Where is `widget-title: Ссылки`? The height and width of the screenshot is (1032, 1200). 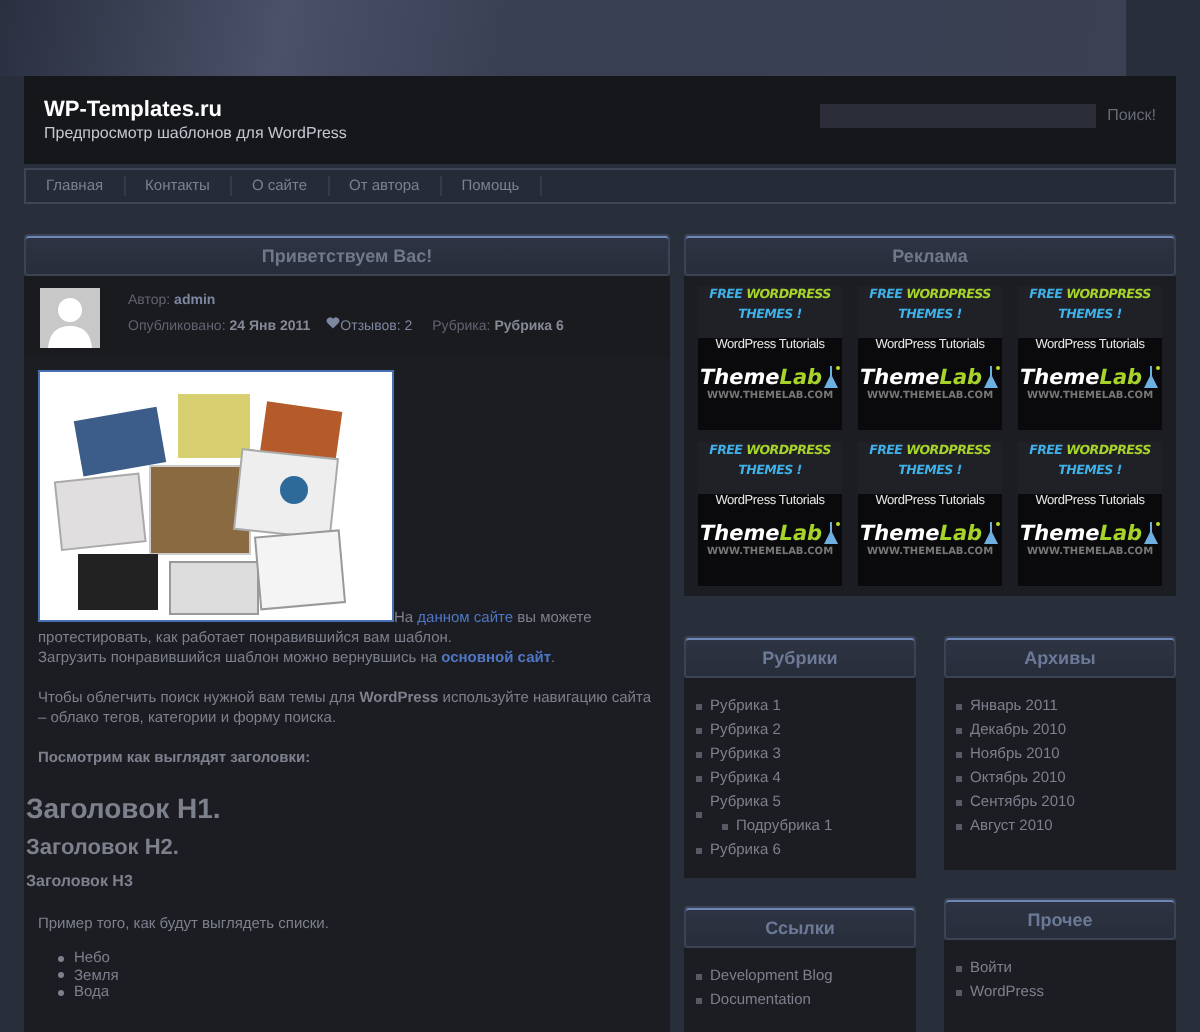 widget-title: Ссылки is located at coordinates (800, 927).